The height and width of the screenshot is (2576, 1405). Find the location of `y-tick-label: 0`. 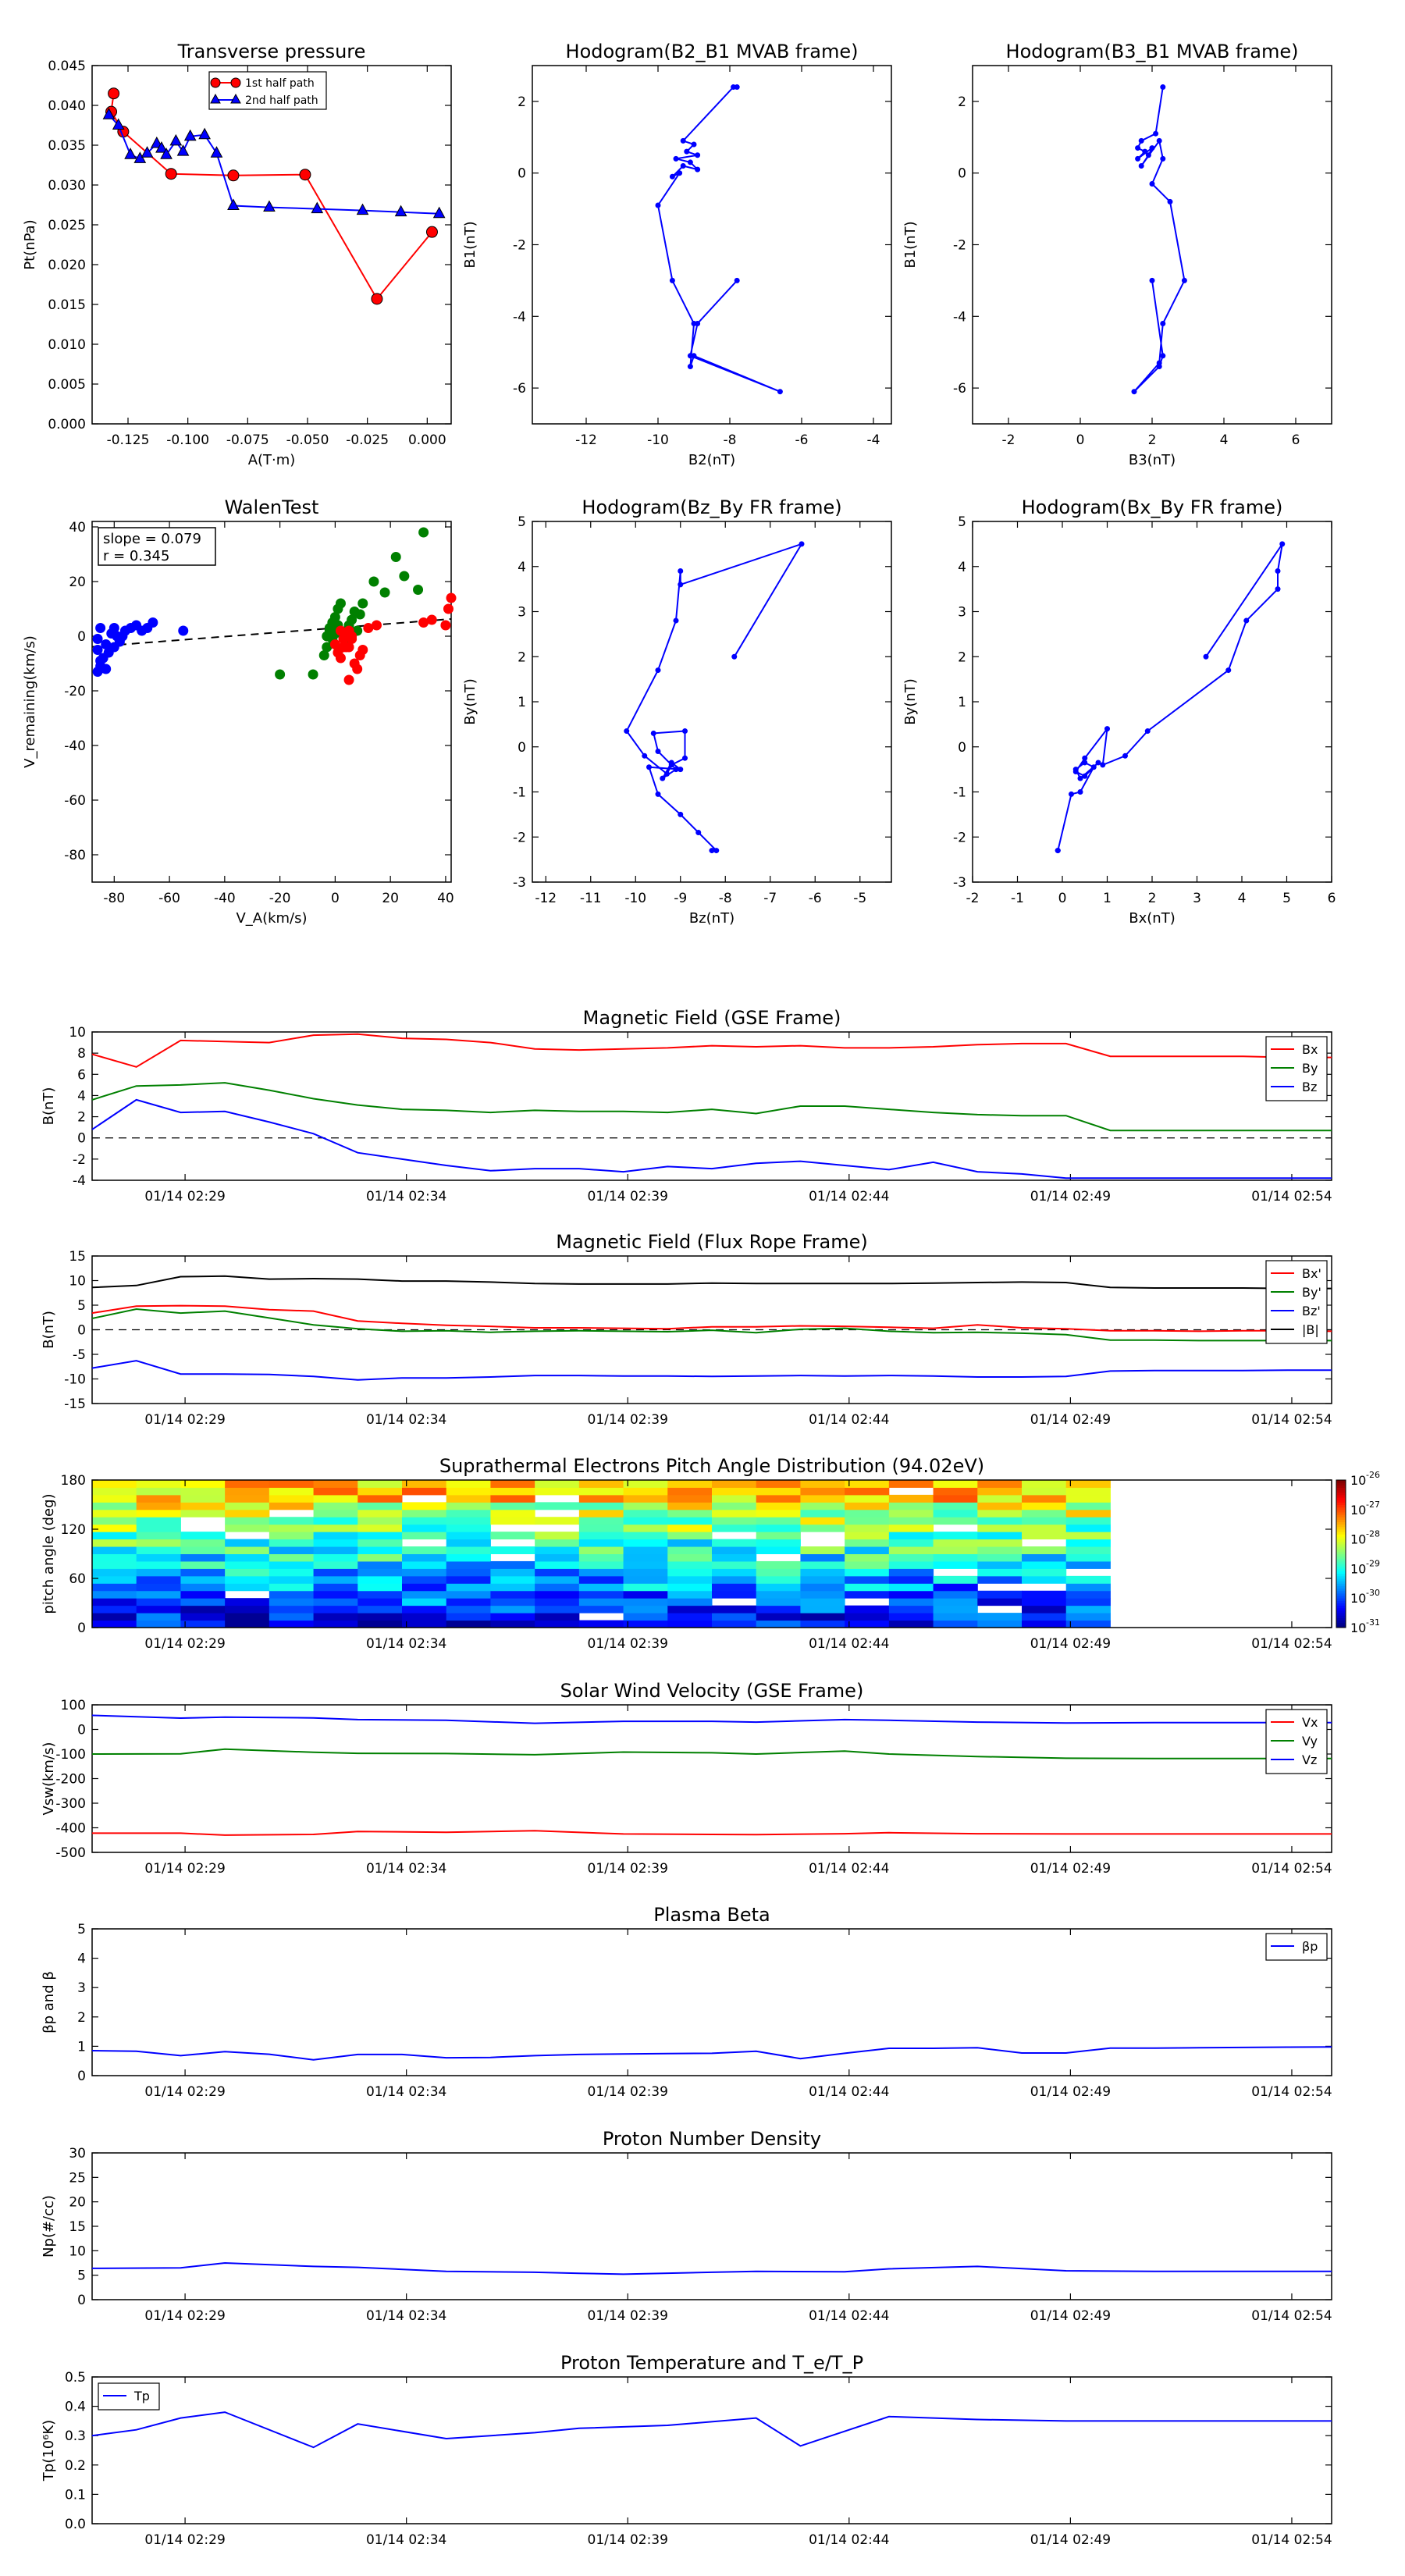

y-tick-label: 0 is located at coordinates (522, 174).